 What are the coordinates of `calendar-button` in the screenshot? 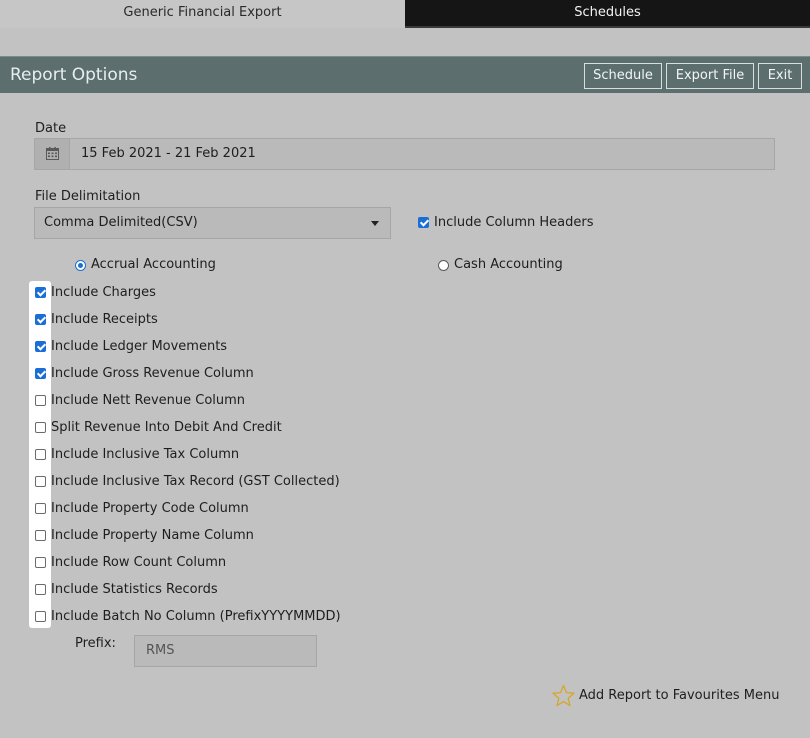 It's located at (52, 154).